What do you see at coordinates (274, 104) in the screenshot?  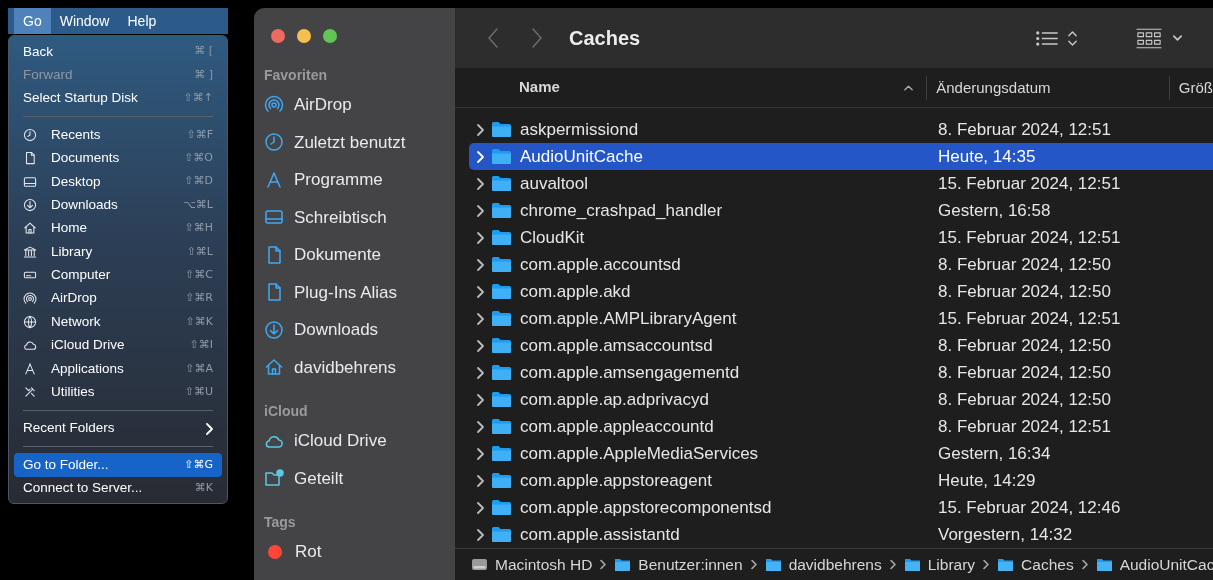 I see `airdrop-icon` at bounding box center [274, 104].